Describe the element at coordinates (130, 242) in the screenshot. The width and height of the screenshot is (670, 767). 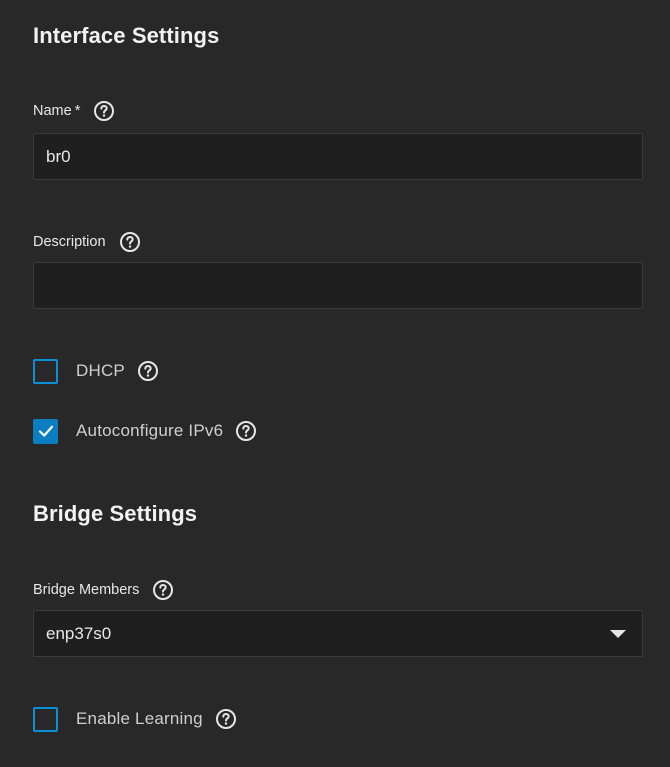
I see `description-help-icon` at that location.